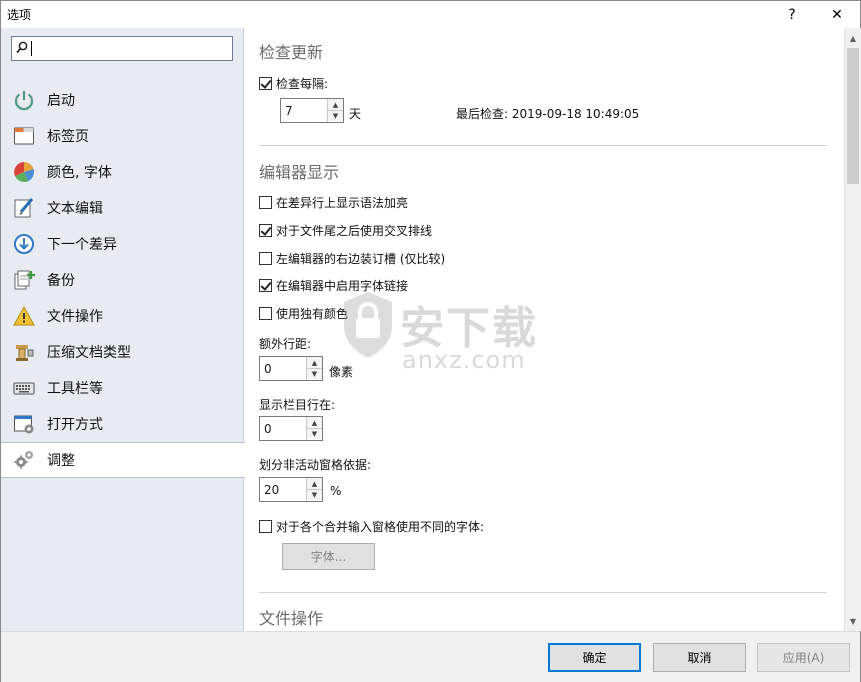 The width and height of the screenshot is (861, 682). Describe the element at coordinates (122, 100) in the screenshot. I see `sidebar-item-startup: 启动` at that location.